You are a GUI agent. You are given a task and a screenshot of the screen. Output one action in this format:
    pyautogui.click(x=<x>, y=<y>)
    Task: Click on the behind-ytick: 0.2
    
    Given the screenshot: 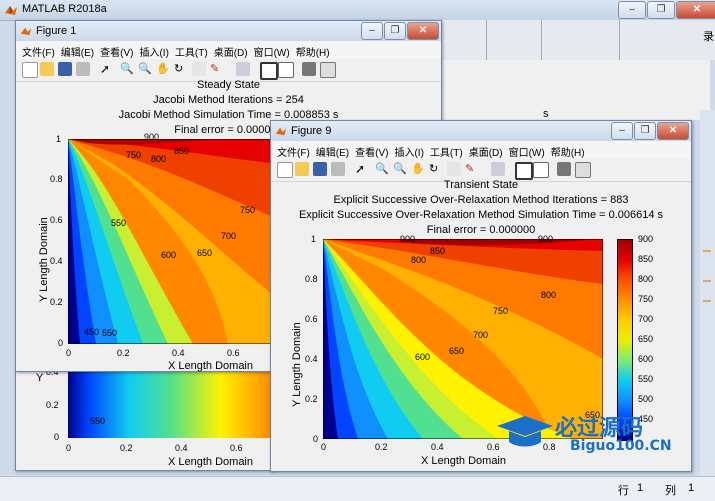 What is the action you would take?
    pyautogui.click(x=52, y=405)
    